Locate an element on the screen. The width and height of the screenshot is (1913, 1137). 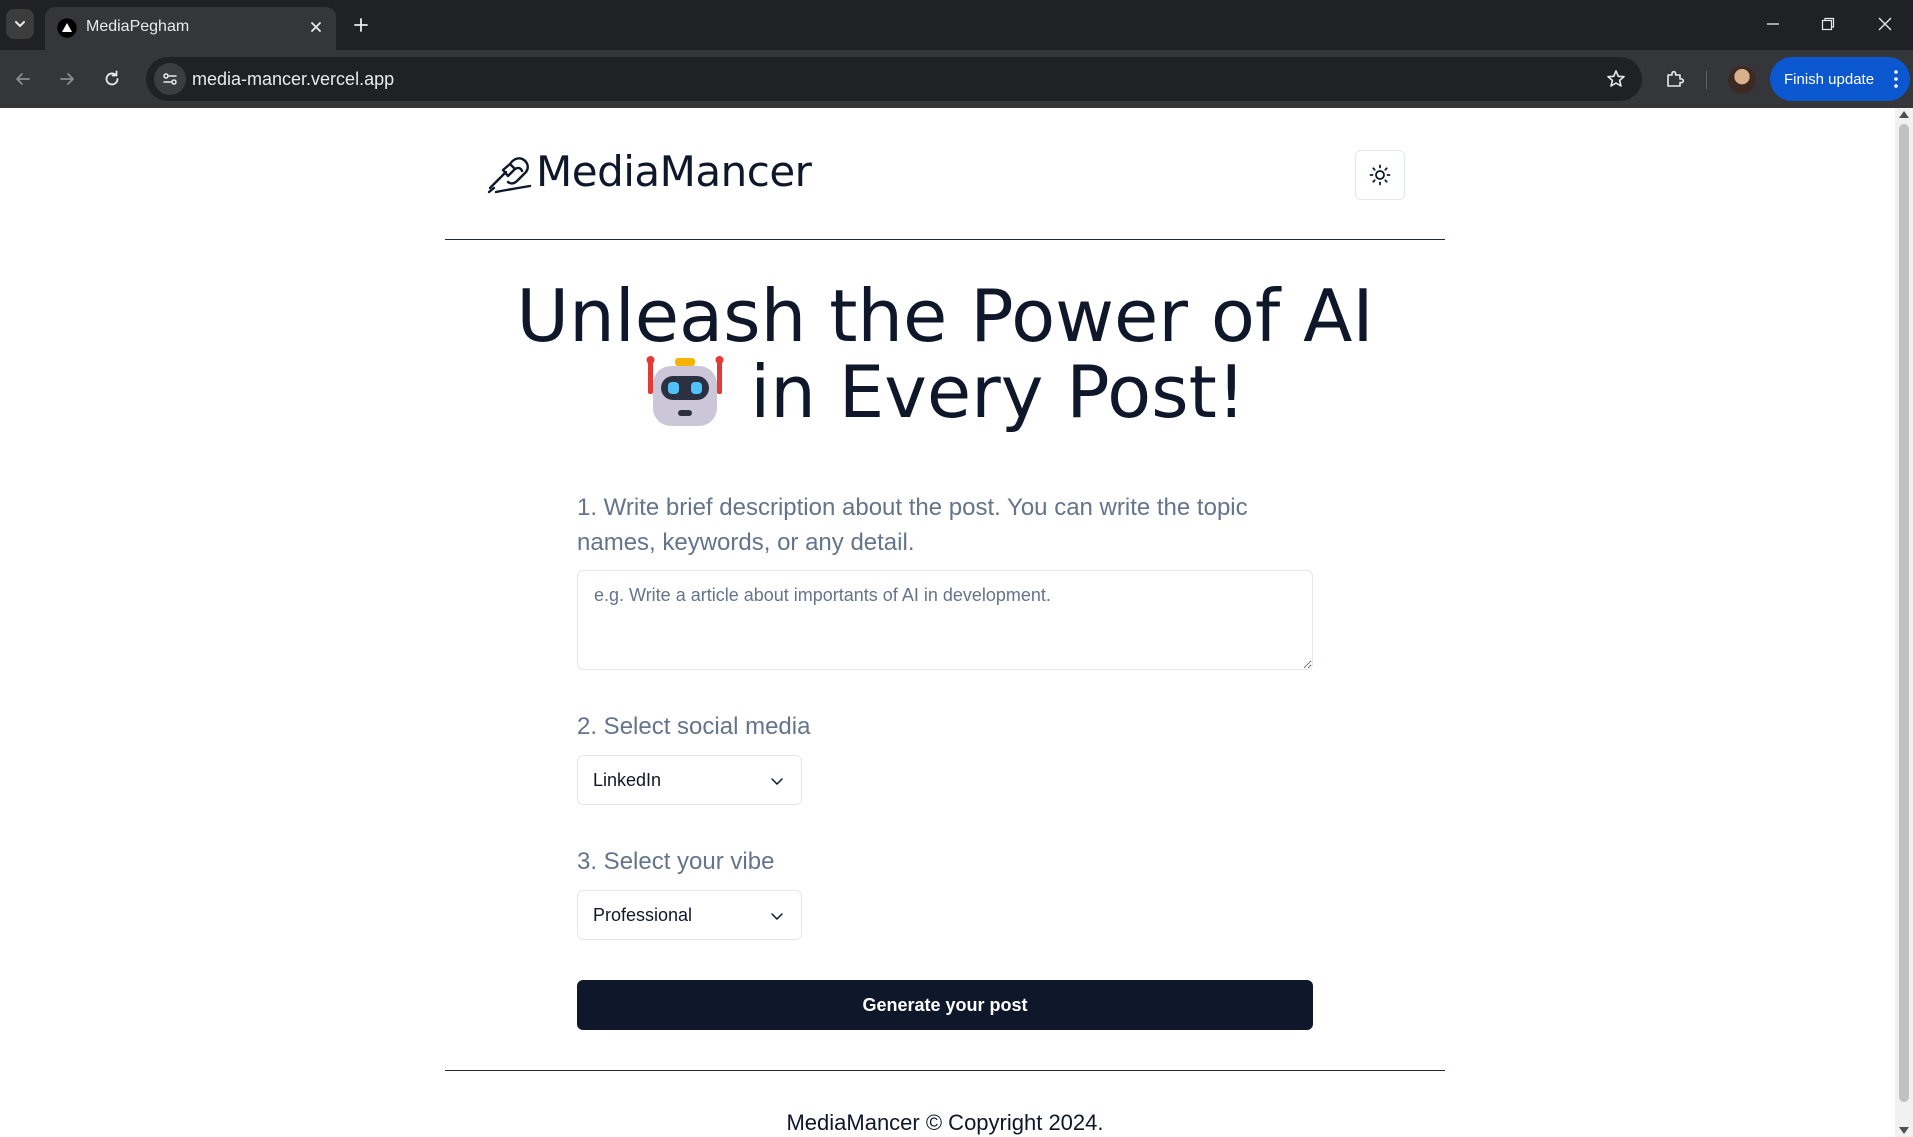
hero-line-2-wrap: in Every Post! is located at coordinates (945, 392).